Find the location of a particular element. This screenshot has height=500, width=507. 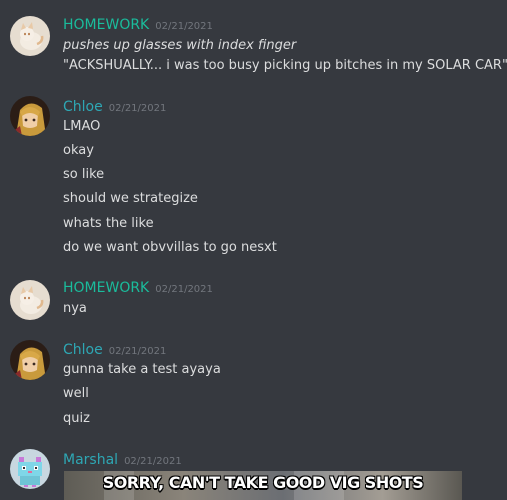

image-attachment: SORRY, CAN'T TAKE GOOD VIG SHOTS is located at coordinates (263, 485).